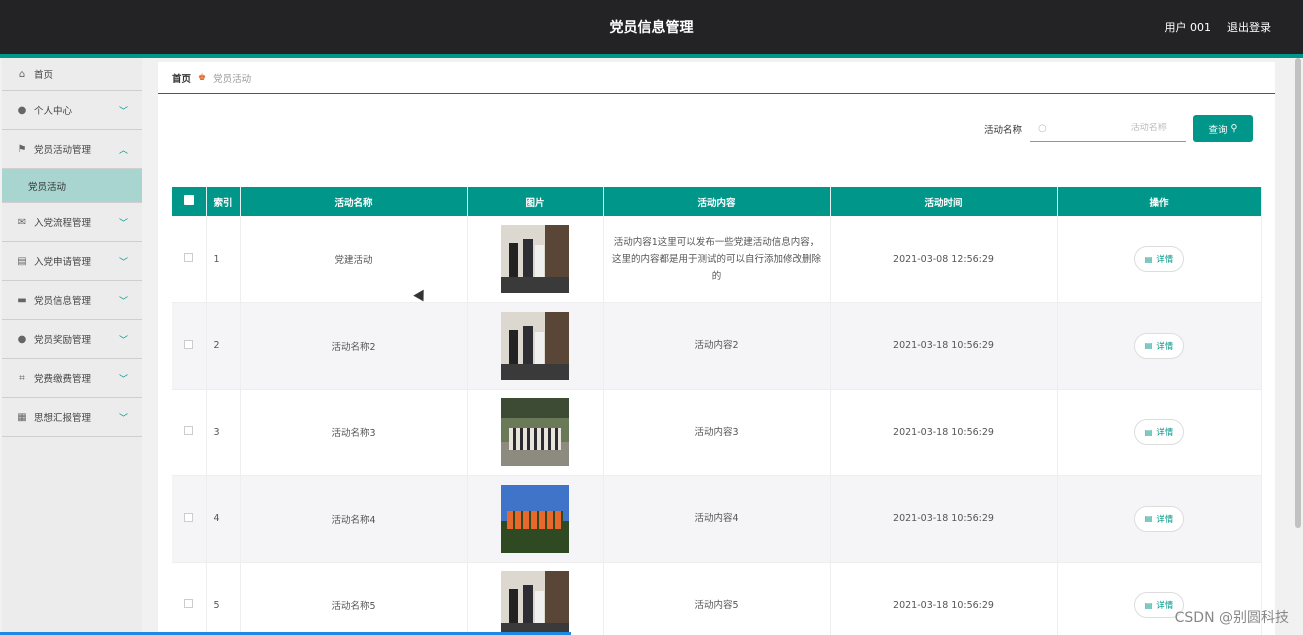  I want to click on sidebar-item-join-process: ✉ 入党流程管理 ﹀, so click(72, 222).